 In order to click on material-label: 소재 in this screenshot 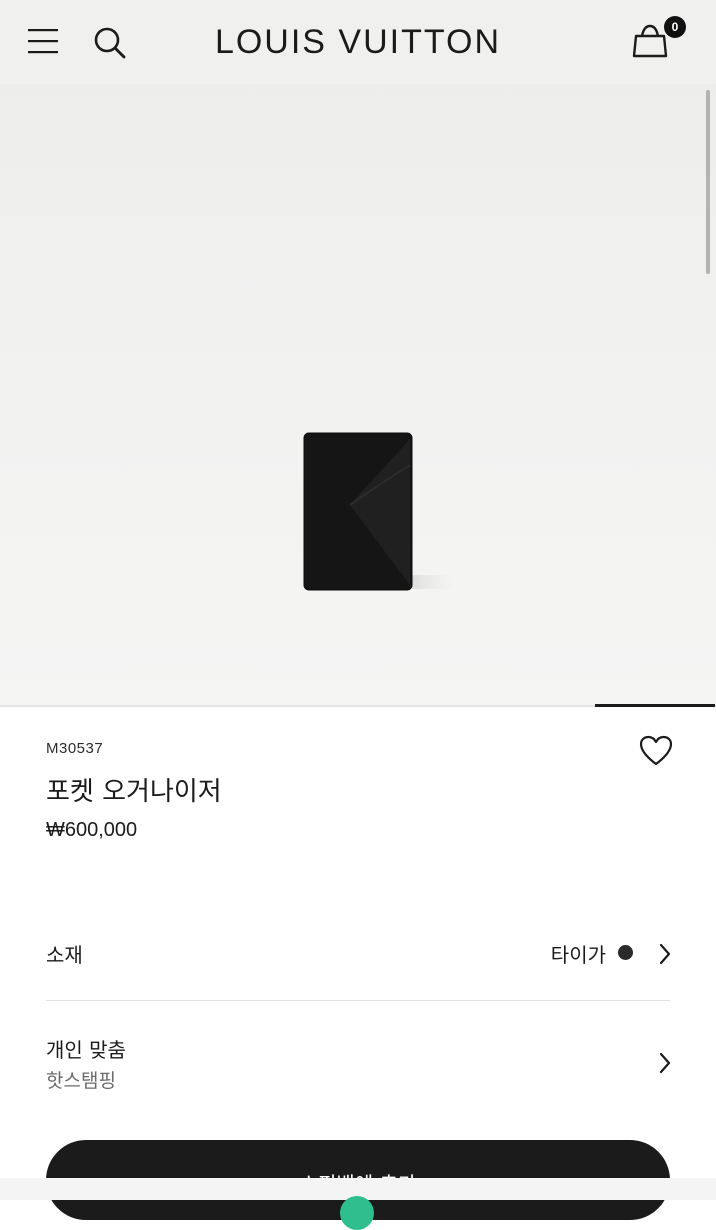, I will do `click(64, 955)`.